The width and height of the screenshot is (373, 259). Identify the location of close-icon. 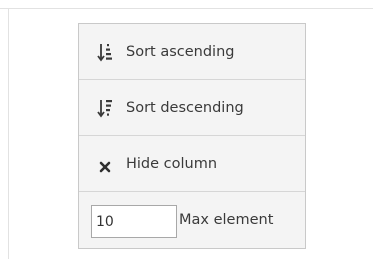
(105, 165).